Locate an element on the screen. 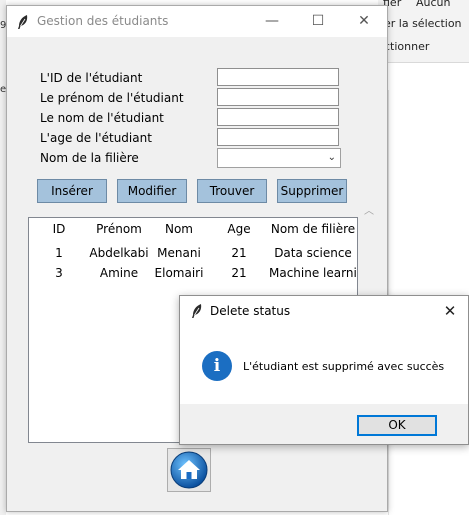 The width and height of the screenshot is (469, 515). dialog-body: i L'étudiant est supprimé avec succès is located at coordinates (324, 365).